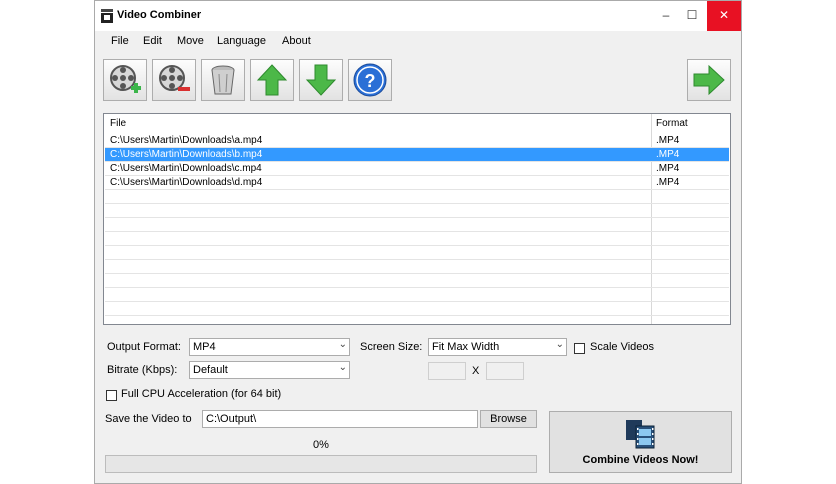  I want to click on save-path-value: C:\Output\, so click(231, 419).